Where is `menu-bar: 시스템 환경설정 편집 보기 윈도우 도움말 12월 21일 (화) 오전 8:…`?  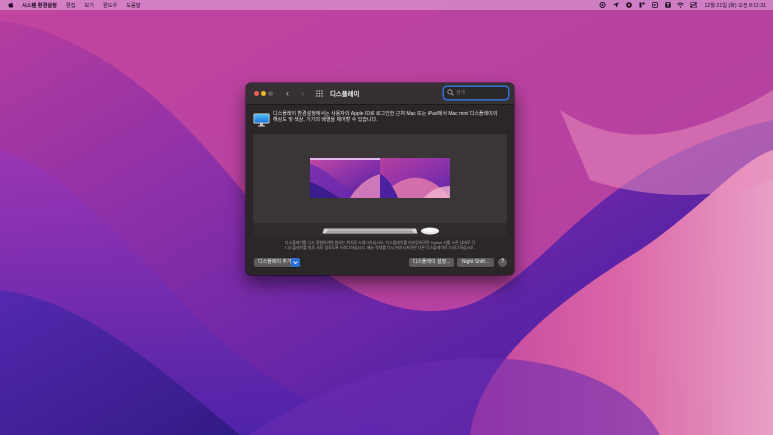 menu-bar: 시스템 환경설정 편집 보기 윈도우 도움말 12월 21일 (화) 오전 8:… is located at coordinates (386, 5).